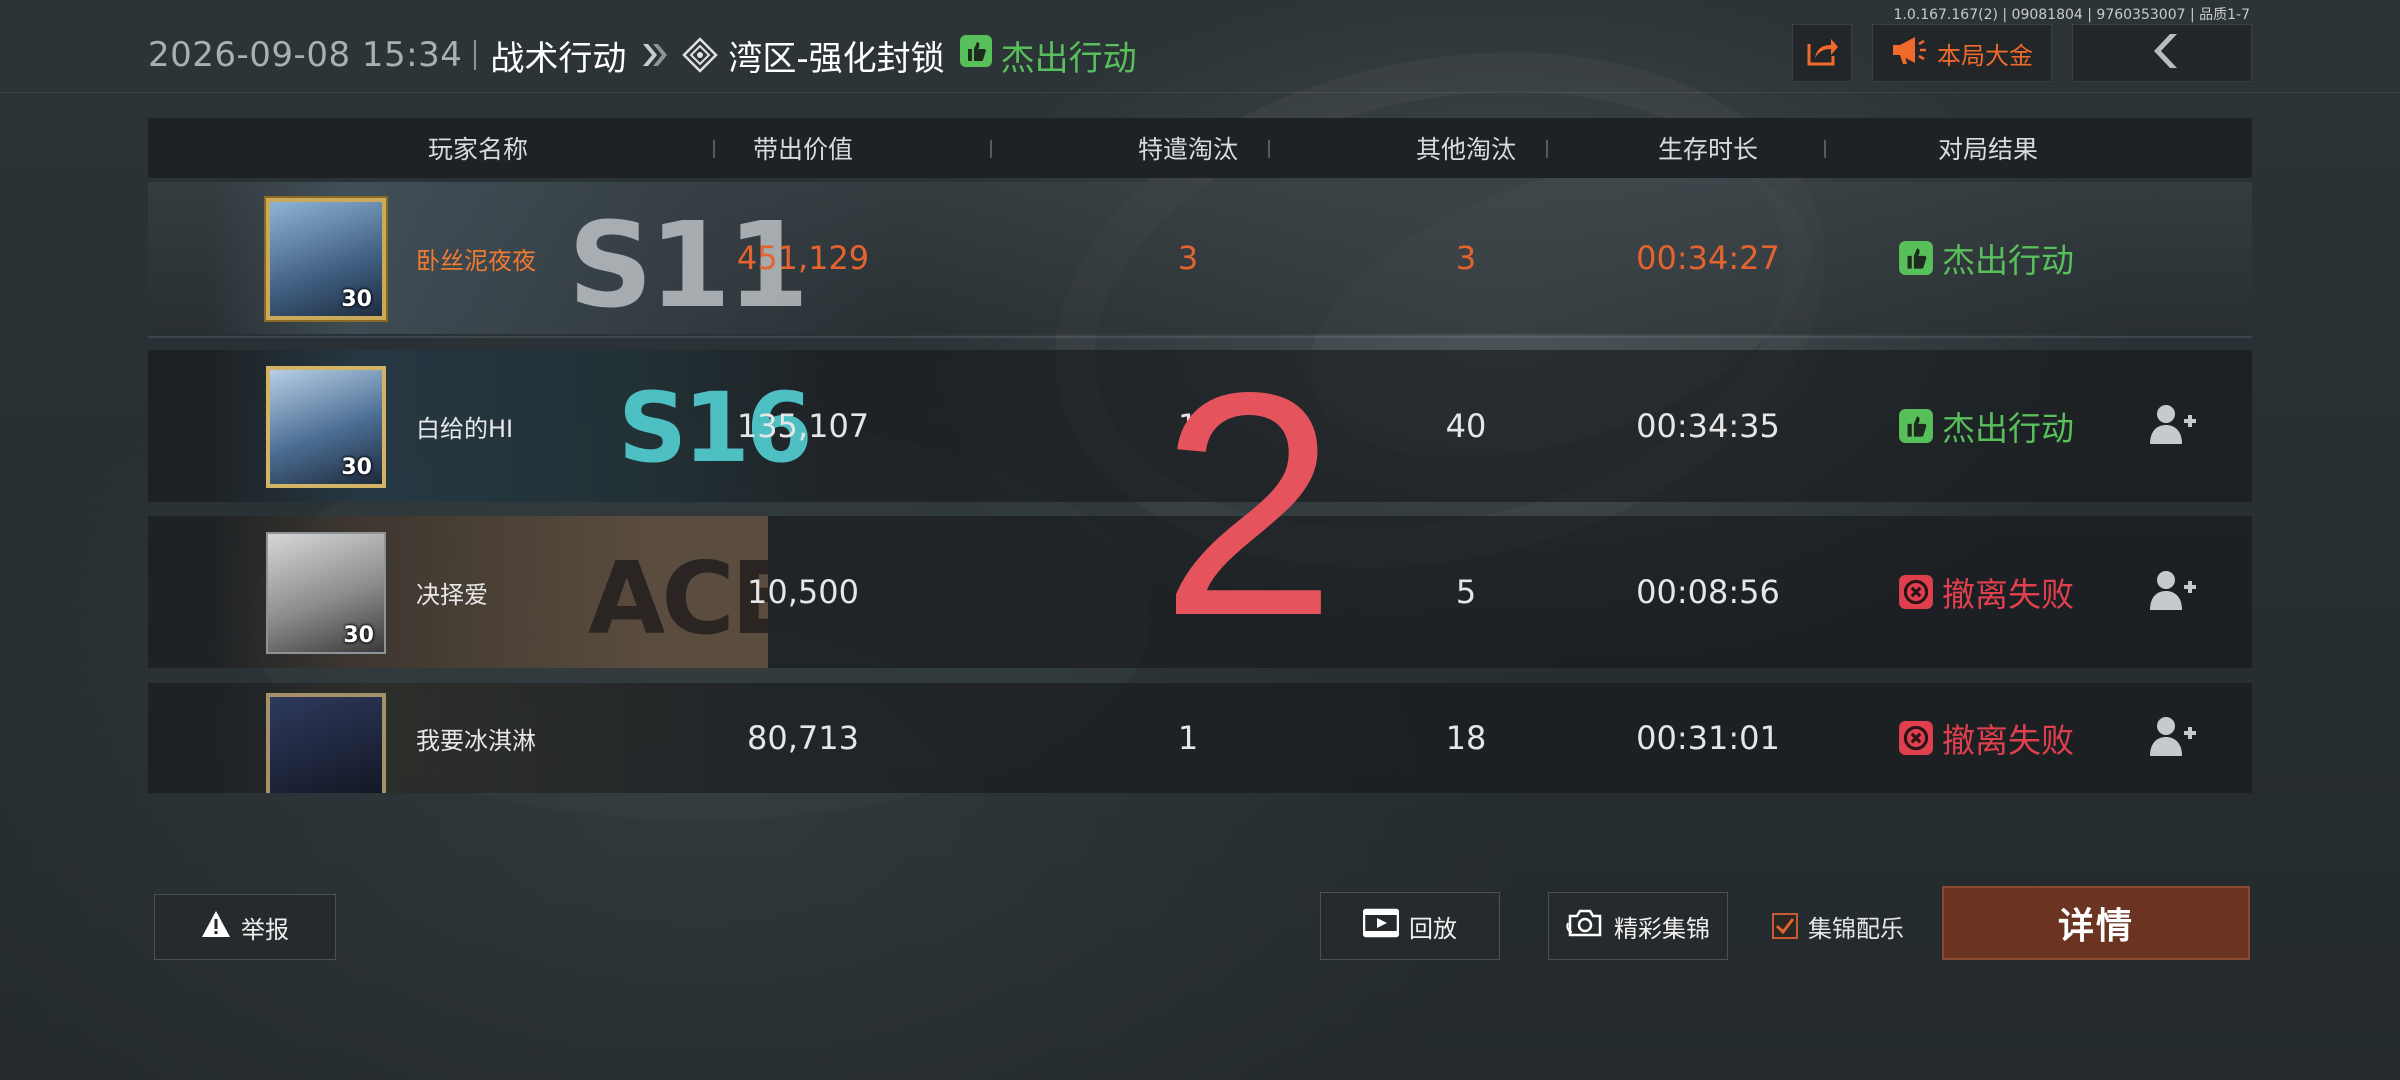 The image size is (2400, 1080). I want to click on chevron-left-icon, so click(2162, 53).